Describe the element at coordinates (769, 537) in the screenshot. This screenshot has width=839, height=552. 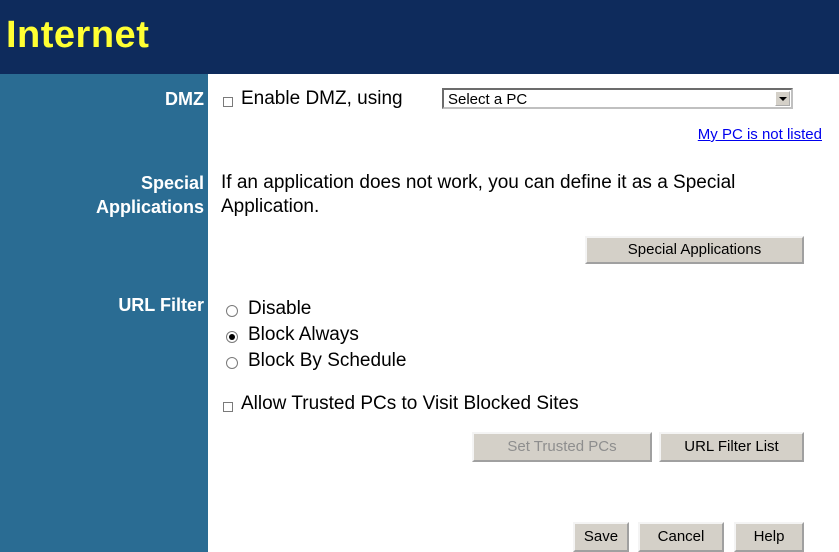
I see `help-button: Help` at that location.